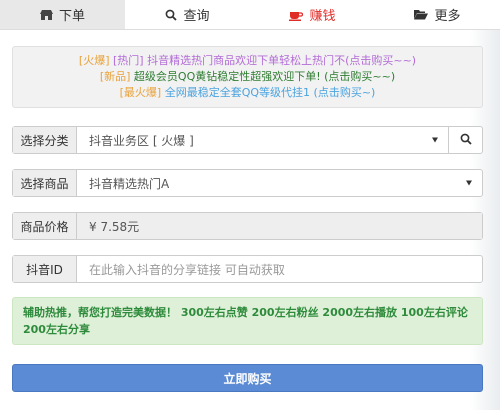  Describe the element at coordinates (45, 140) in the screenshot. I see `category-label: 选择分类` at that location.